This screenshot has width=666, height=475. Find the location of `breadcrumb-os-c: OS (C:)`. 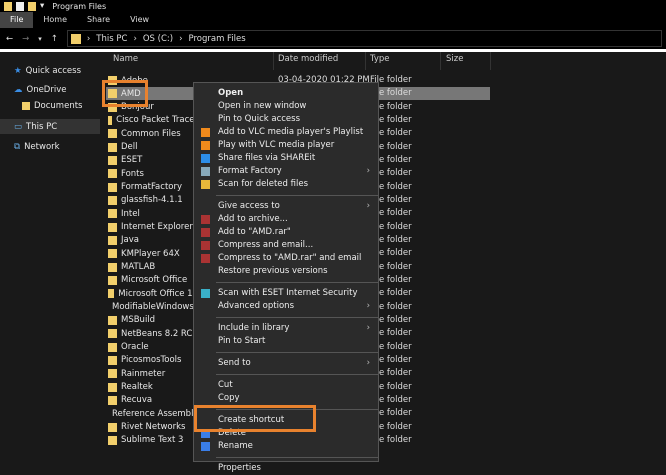

breadcrumb-os-c: OS (C:) is located at coordinates (158, 39).